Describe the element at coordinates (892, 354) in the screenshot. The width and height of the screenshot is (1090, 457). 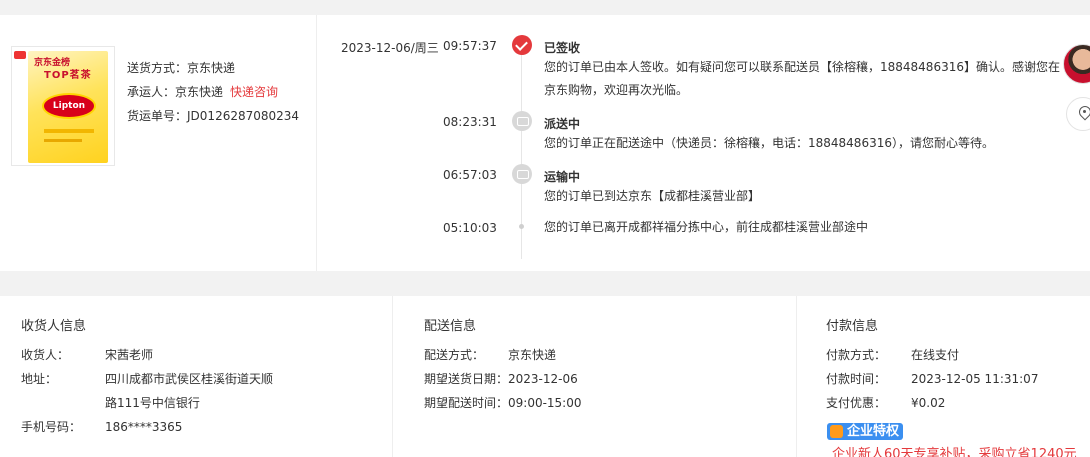
I see `payment-method-row: 付款方式： 在线支付` at that location.